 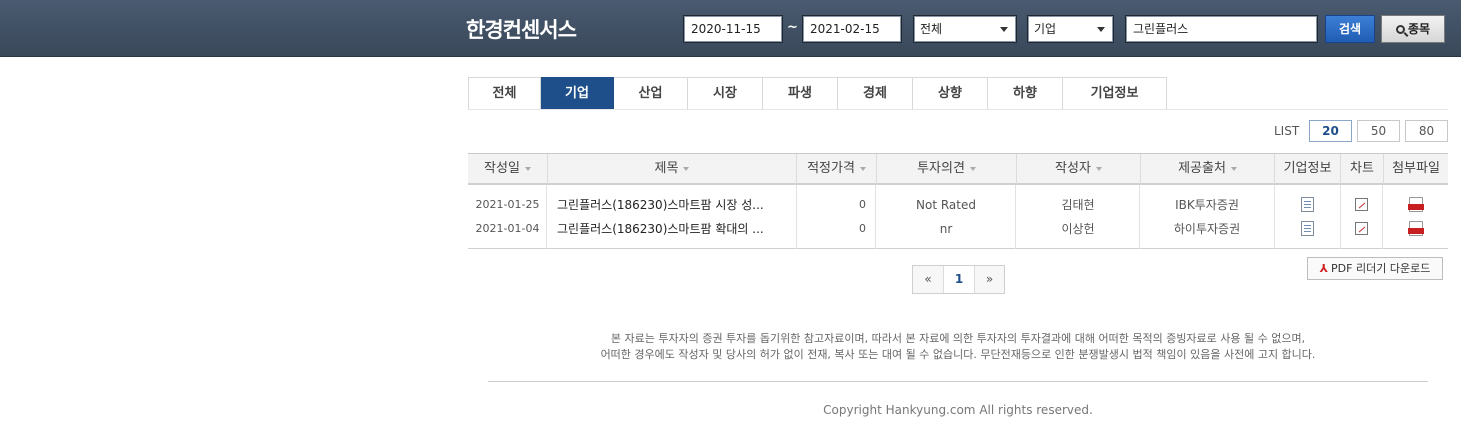 I want to click on row-date: 2021-01-04, so click(x=507, y=228).